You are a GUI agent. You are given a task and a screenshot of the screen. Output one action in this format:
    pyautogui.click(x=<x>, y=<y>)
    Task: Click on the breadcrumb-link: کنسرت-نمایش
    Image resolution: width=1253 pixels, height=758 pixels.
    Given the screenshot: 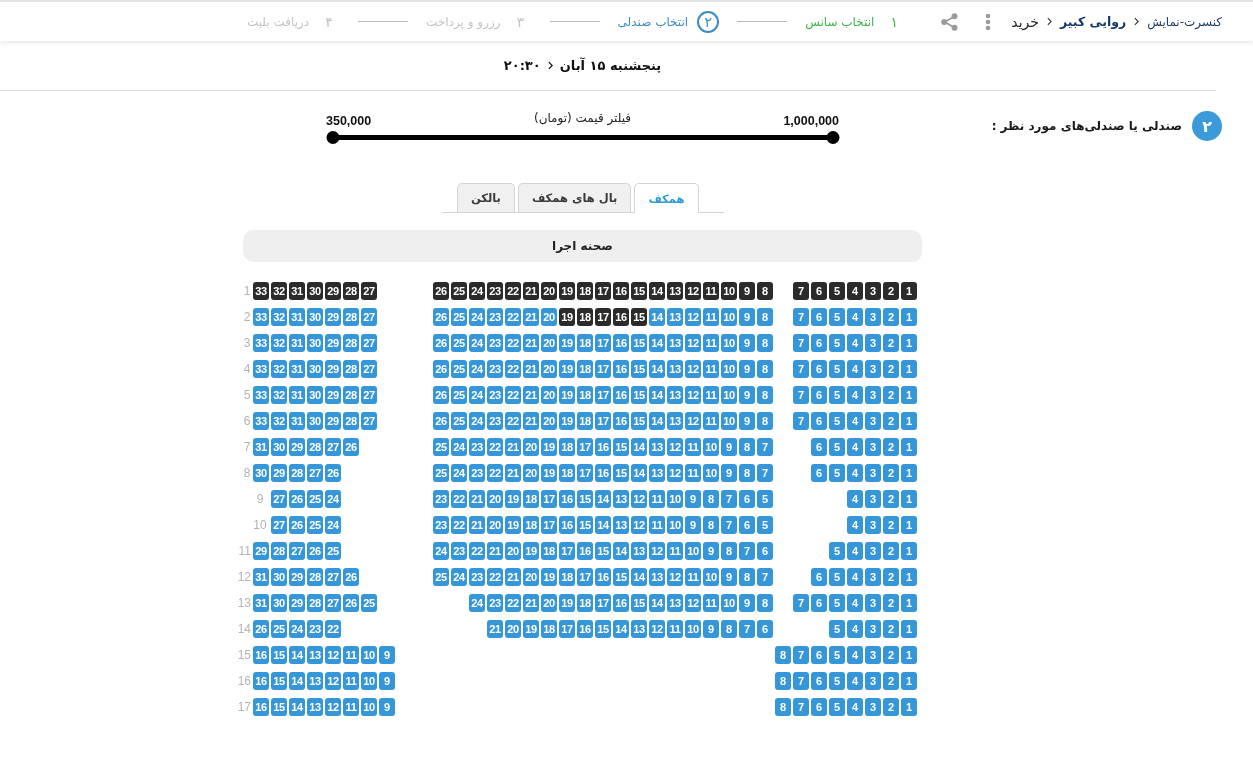 What is the action you would take?
    pyautogui.click(x=1184, y=21)
    